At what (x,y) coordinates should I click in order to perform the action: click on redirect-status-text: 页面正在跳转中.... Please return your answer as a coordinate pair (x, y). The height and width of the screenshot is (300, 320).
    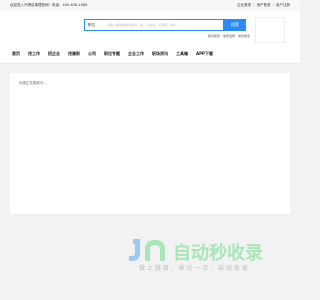
    Looking at the image, I should click on (33, 83).